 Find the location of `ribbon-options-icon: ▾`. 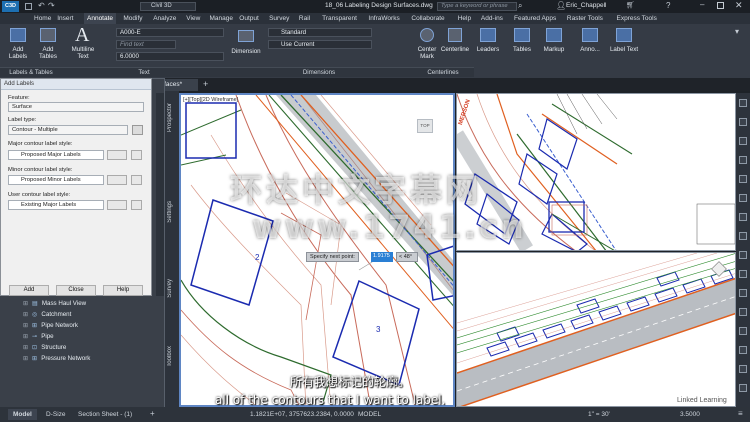

ribbon-options-icon: ▾ is located at coordinates (737, 31).